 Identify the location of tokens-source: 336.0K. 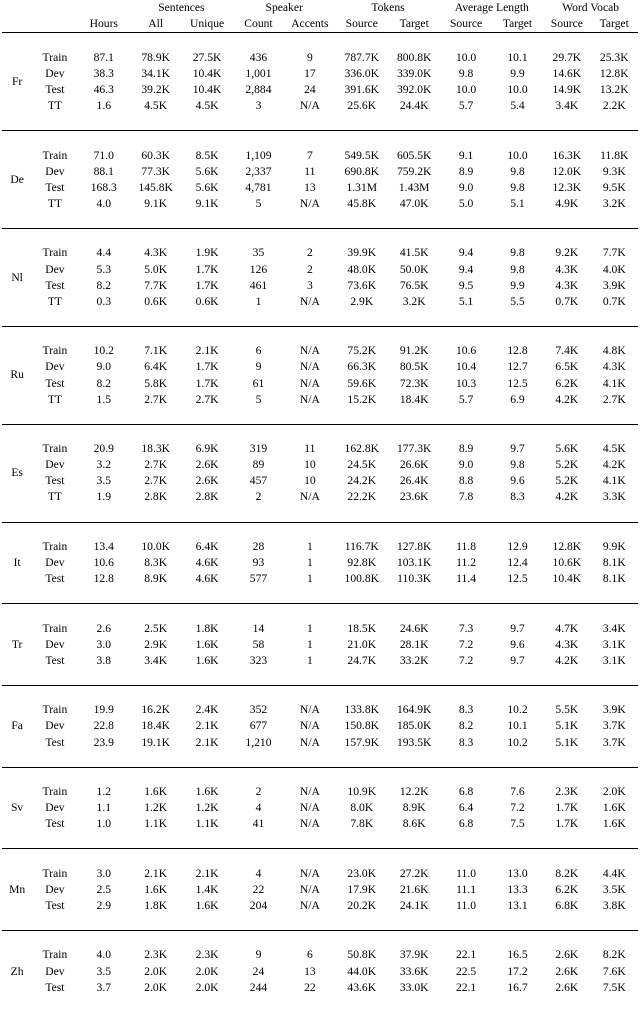
(361, 73).